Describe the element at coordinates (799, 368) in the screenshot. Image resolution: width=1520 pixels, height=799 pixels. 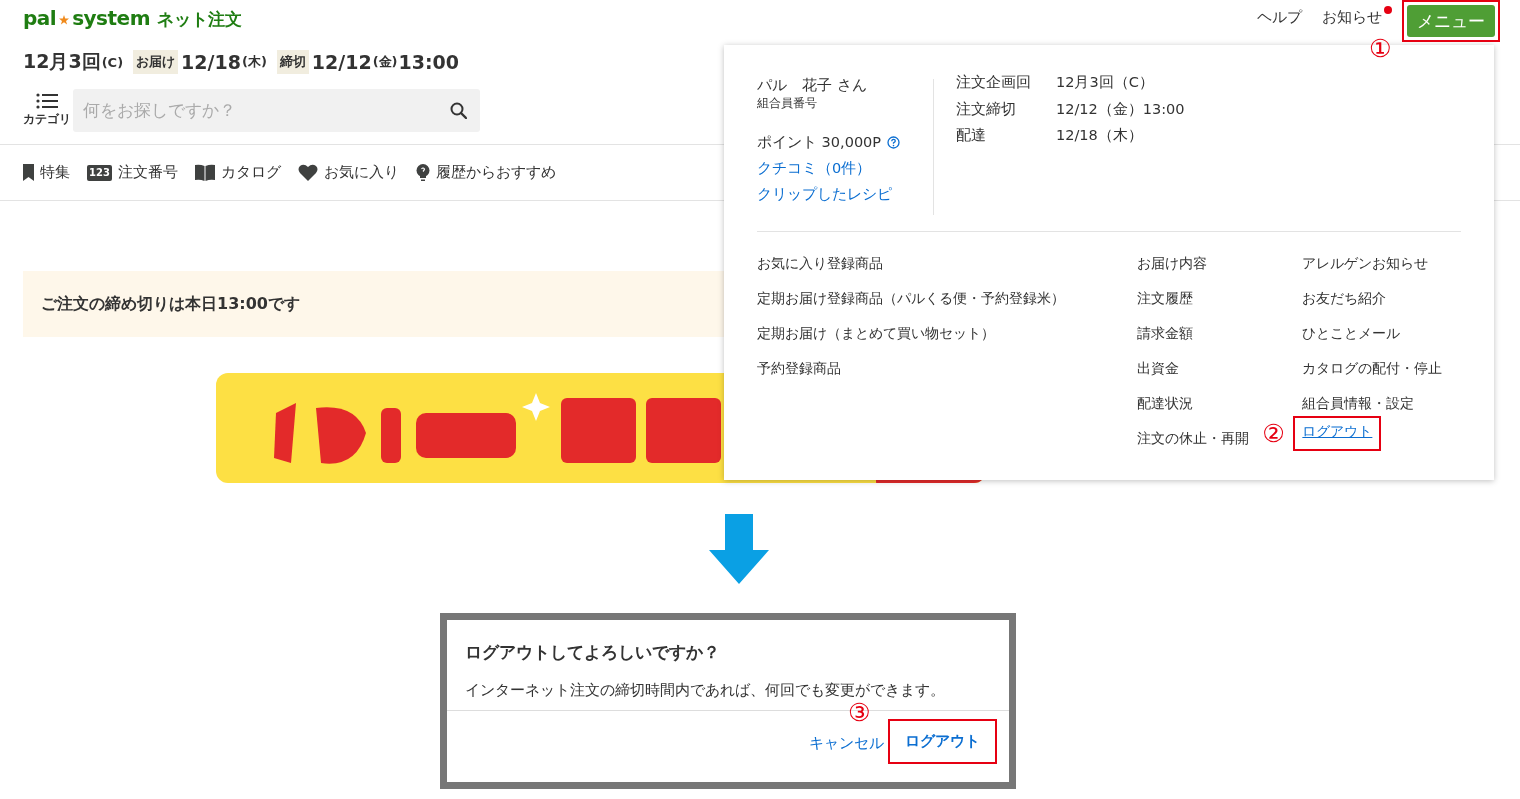
I see `menu-item: 予約登録商品` at that location.